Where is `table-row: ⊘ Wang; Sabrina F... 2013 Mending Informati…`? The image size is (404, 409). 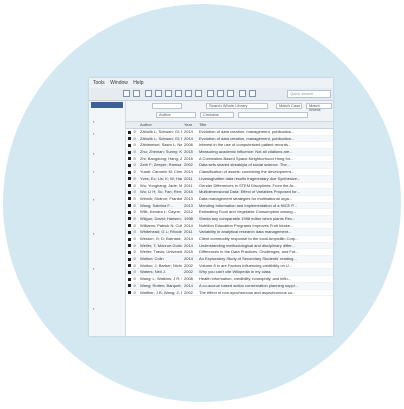 table-row: ⊘ Wang; Sabrina F... 2013 Mending Informati… is located at coordinates (229, 206).